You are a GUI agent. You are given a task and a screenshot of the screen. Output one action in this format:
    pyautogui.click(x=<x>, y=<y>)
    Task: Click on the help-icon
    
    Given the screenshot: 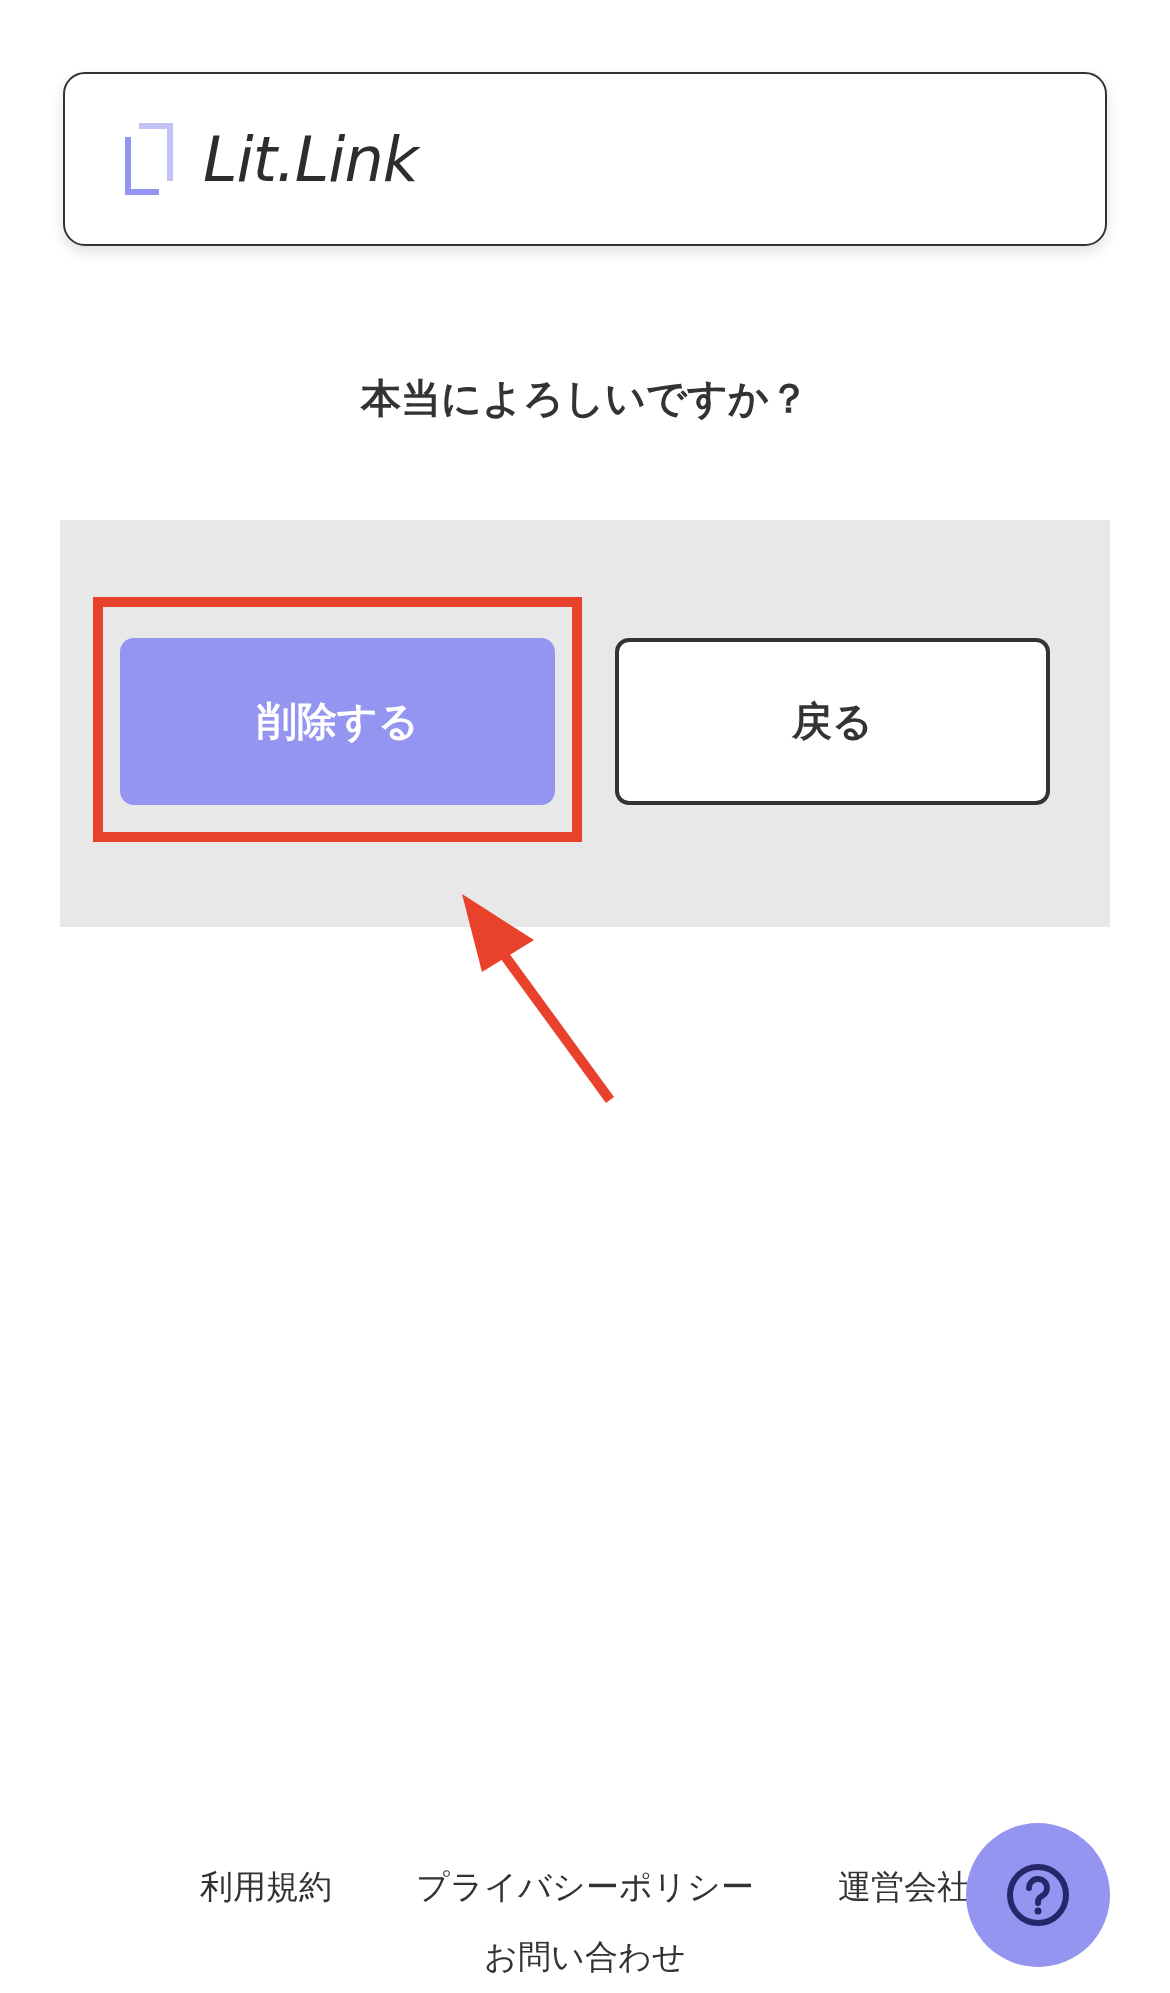 What is the action you would take?
    pyautogui.click(x=1038, y=1895)
    